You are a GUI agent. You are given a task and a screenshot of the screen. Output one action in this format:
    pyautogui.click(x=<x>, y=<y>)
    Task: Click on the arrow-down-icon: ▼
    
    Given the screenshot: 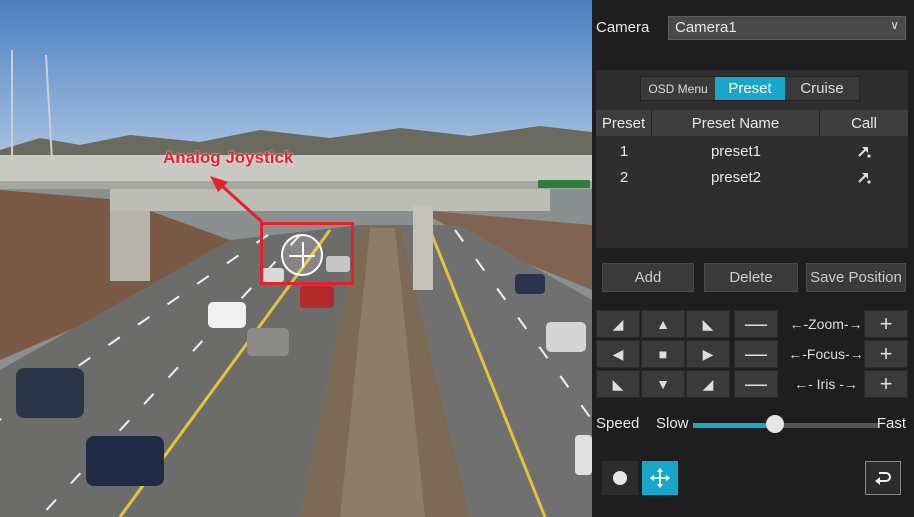 What is the action you would take?
    pyautogui.click(x=663, y=384)
    